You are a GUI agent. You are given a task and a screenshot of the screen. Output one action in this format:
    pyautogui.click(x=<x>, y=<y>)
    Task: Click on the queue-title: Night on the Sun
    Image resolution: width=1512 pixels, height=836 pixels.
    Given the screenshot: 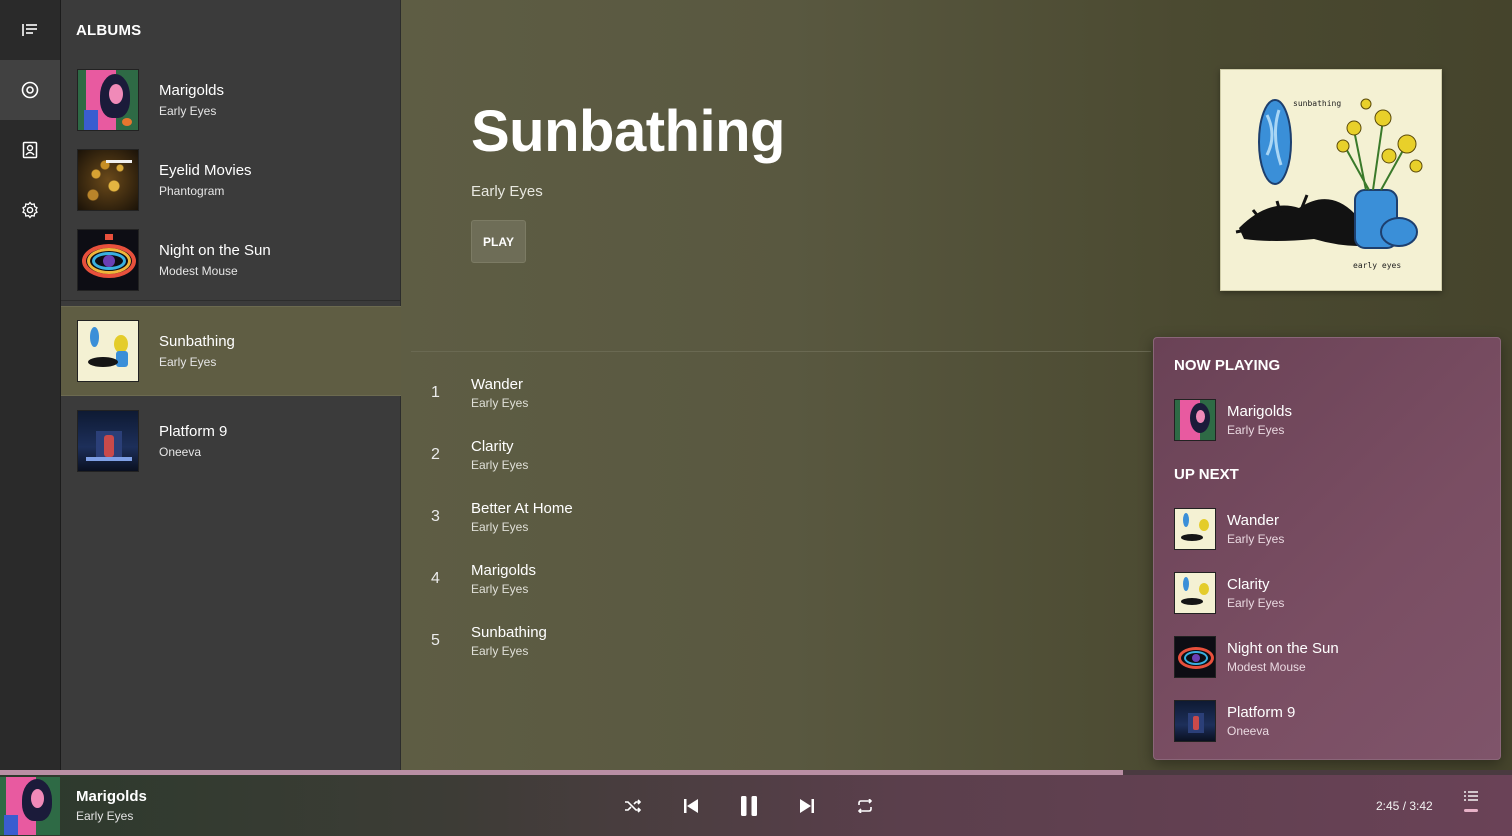 What is the action you would take?
    pyautogui.click(x=1283, y=648)
    